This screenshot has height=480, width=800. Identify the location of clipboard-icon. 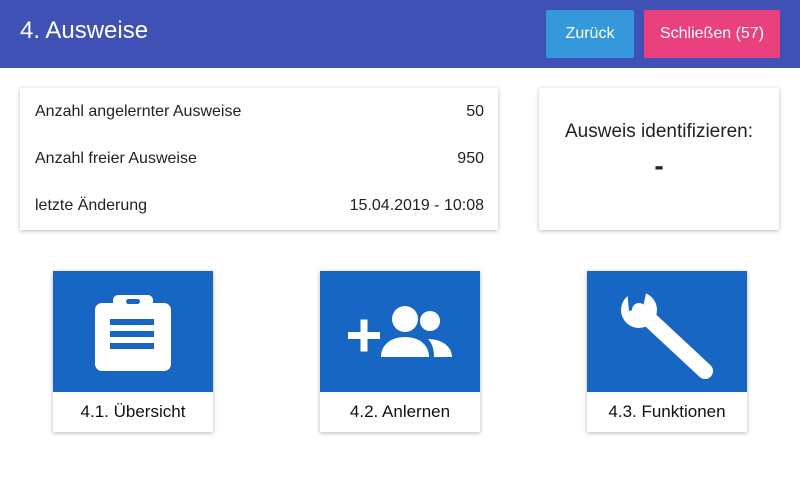
(133, 333).